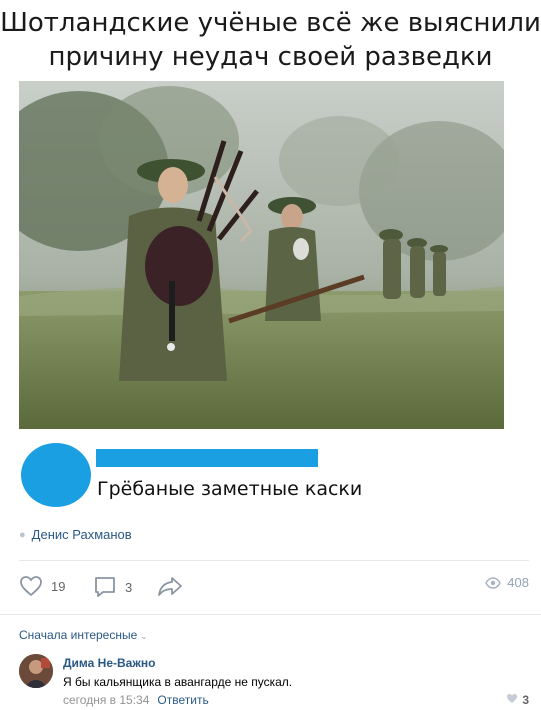 The image size is (541, 710). Describe the element at coordinates (105, 587) in the screenshot. I see `comment-icon` at that location.